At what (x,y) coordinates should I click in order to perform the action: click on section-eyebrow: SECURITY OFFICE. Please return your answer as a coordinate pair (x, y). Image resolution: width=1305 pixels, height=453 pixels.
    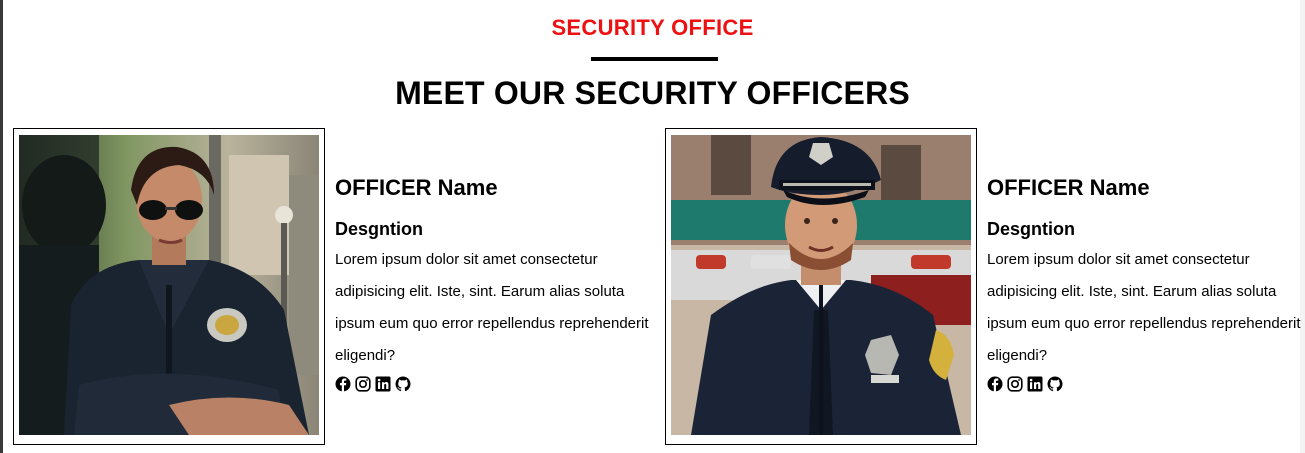
    Looking at the image, I should click on (652, 27).